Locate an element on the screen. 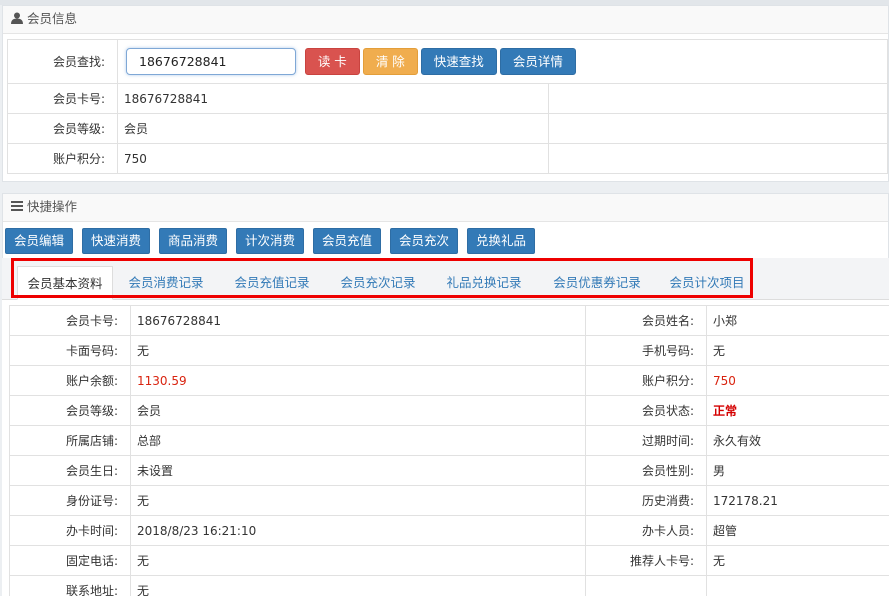  table-row: 办卡时间: 2018/8/23 16:21:10 办卡人员: 超管 is located at coordinates (449, 530).